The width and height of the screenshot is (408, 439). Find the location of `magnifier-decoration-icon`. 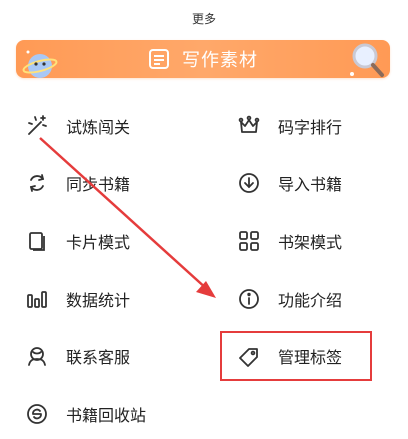

magnifier-decoration-icon is located at coordinates (368, 60).